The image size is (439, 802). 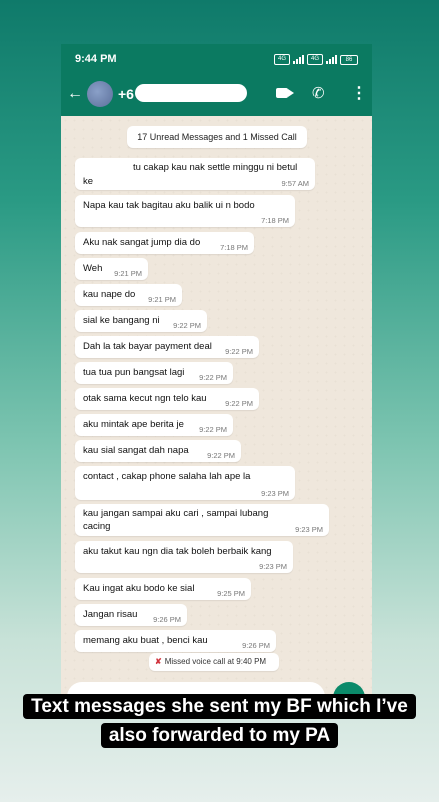 I want to click on message-text: tua tua pun bangsat lagi, so click(x=134, y=372).